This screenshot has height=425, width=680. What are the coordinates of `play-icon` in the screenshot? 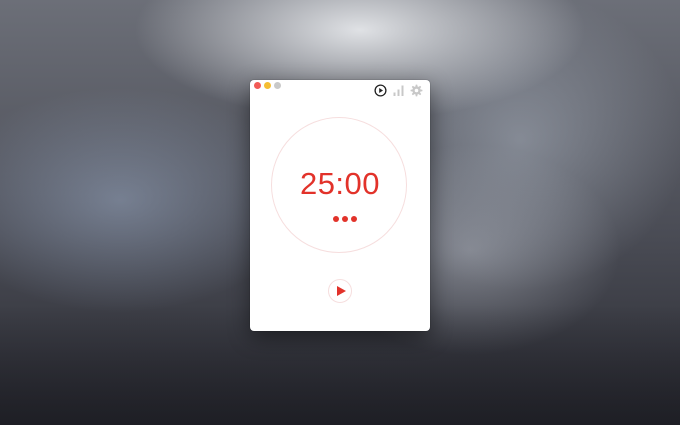 It's located at (341, 291).